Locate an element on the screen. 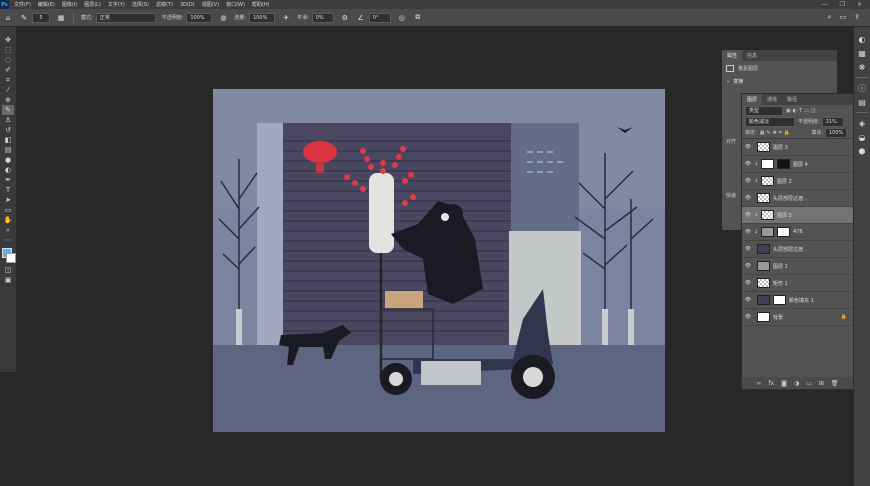 Image resolution: width=870 pixels, height=486 pixels. tab-info: 信息 is located at coordinates (752, 55).